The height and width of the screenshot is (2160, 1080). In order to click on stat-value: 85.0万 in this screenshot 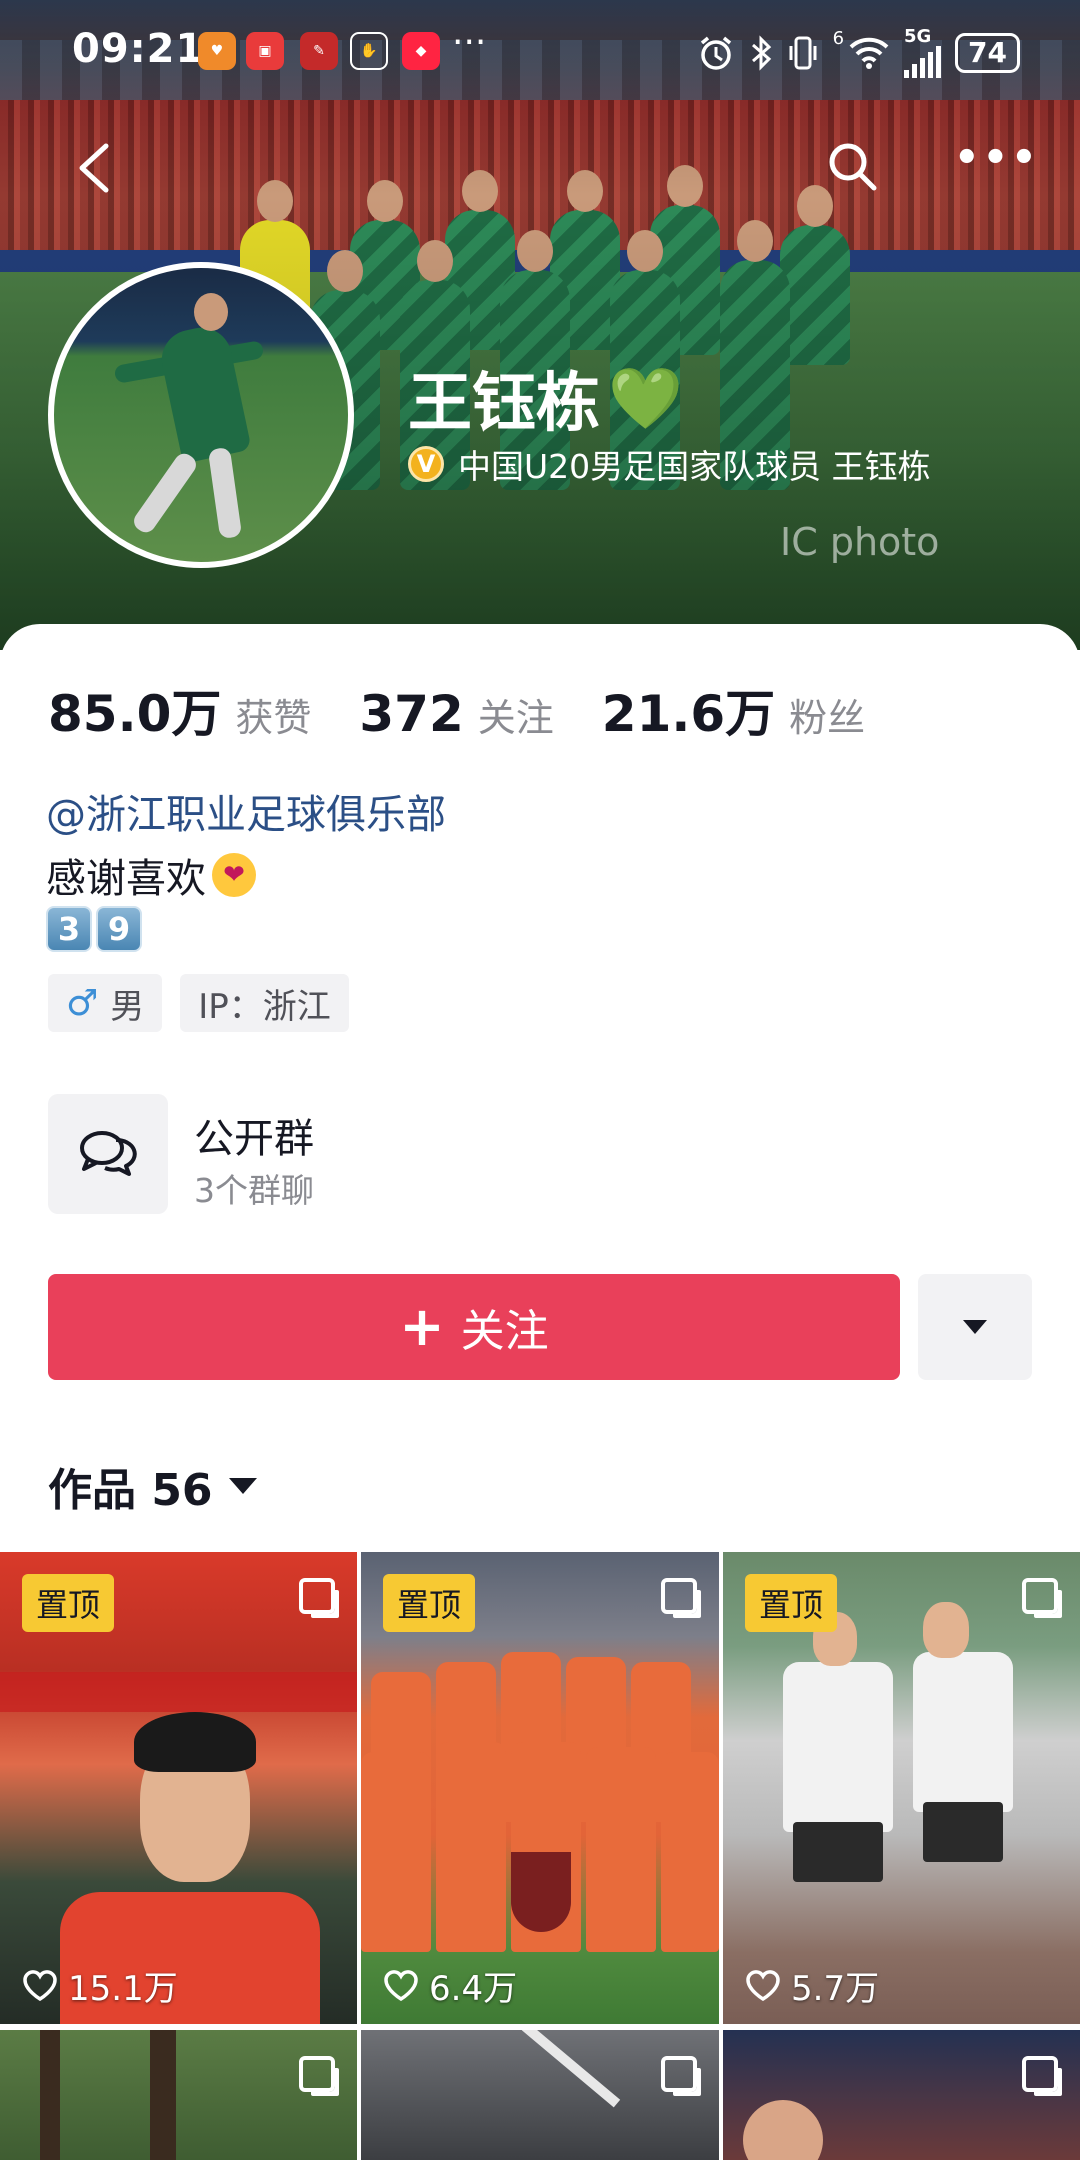, I will do `click(135, 714)`.